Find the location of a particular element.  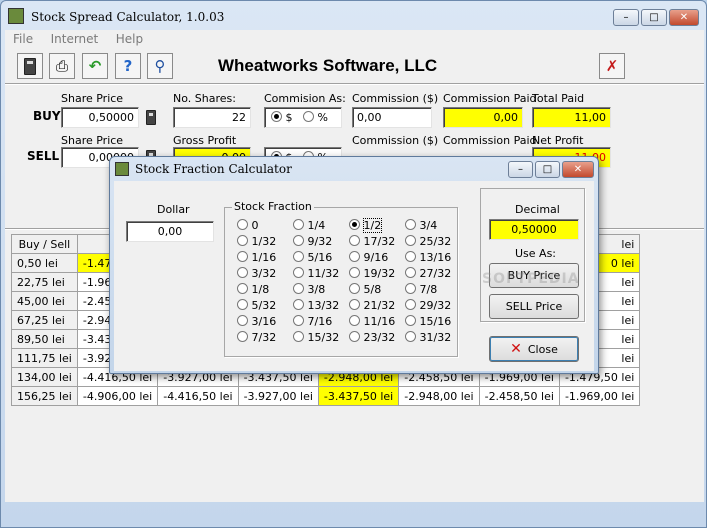

fraction-option: 11/16 is located at coordinates (372, 321).